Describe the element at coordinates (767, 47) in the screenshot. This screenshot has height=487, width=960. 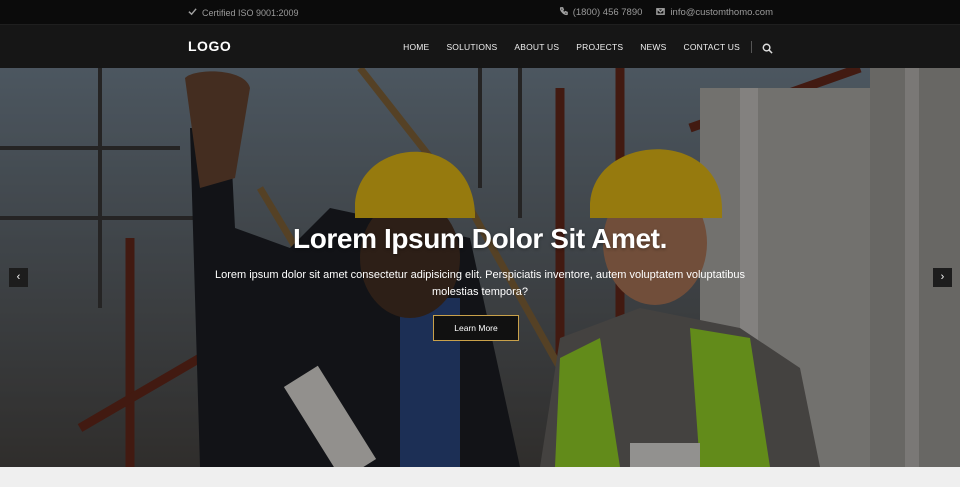
I see `search-icon` at that location.